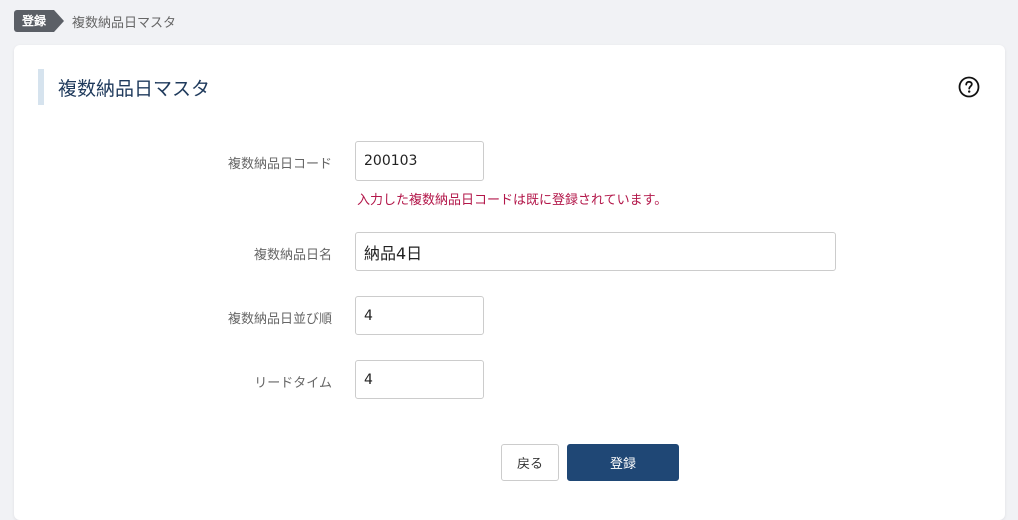  What do you see at coordinates (124, 23) in the screenshot?
I see `breadcrumb-current: 複数納品日マスタ` at bounding box center [124, 23].